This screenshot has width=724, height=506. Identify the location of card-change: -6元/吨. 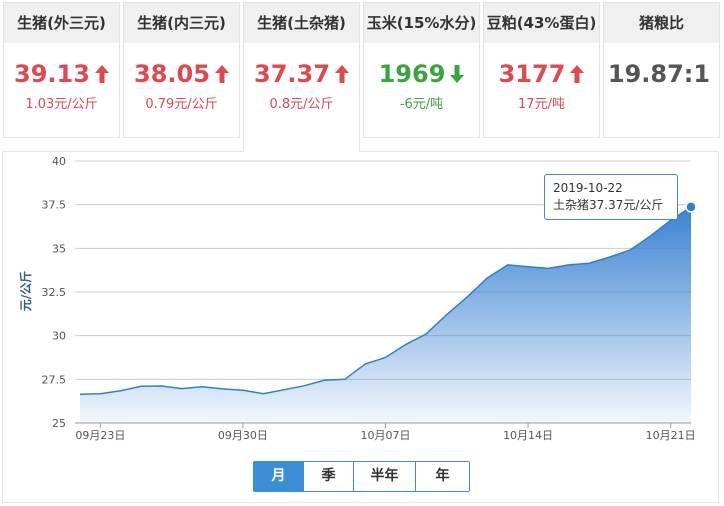
(421, 104).